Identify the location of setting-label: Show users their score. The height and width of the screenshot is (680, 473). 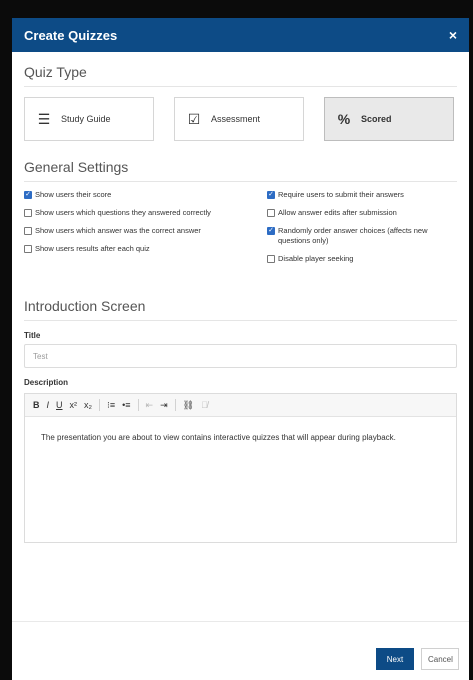
(73, 194).